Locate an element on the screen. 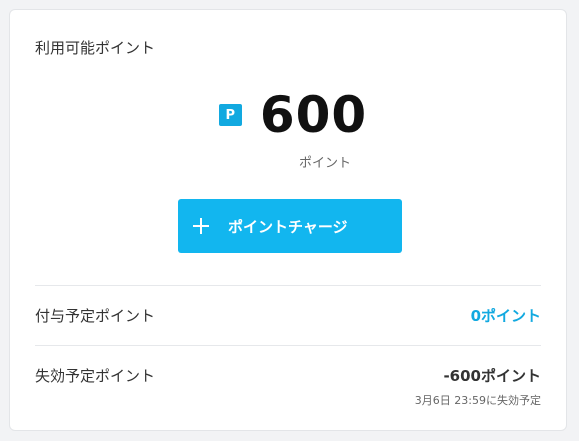 This screenshot has width=579, height=441. point-charge-label: ポイントチャージ is located at coordinates (288, 226).